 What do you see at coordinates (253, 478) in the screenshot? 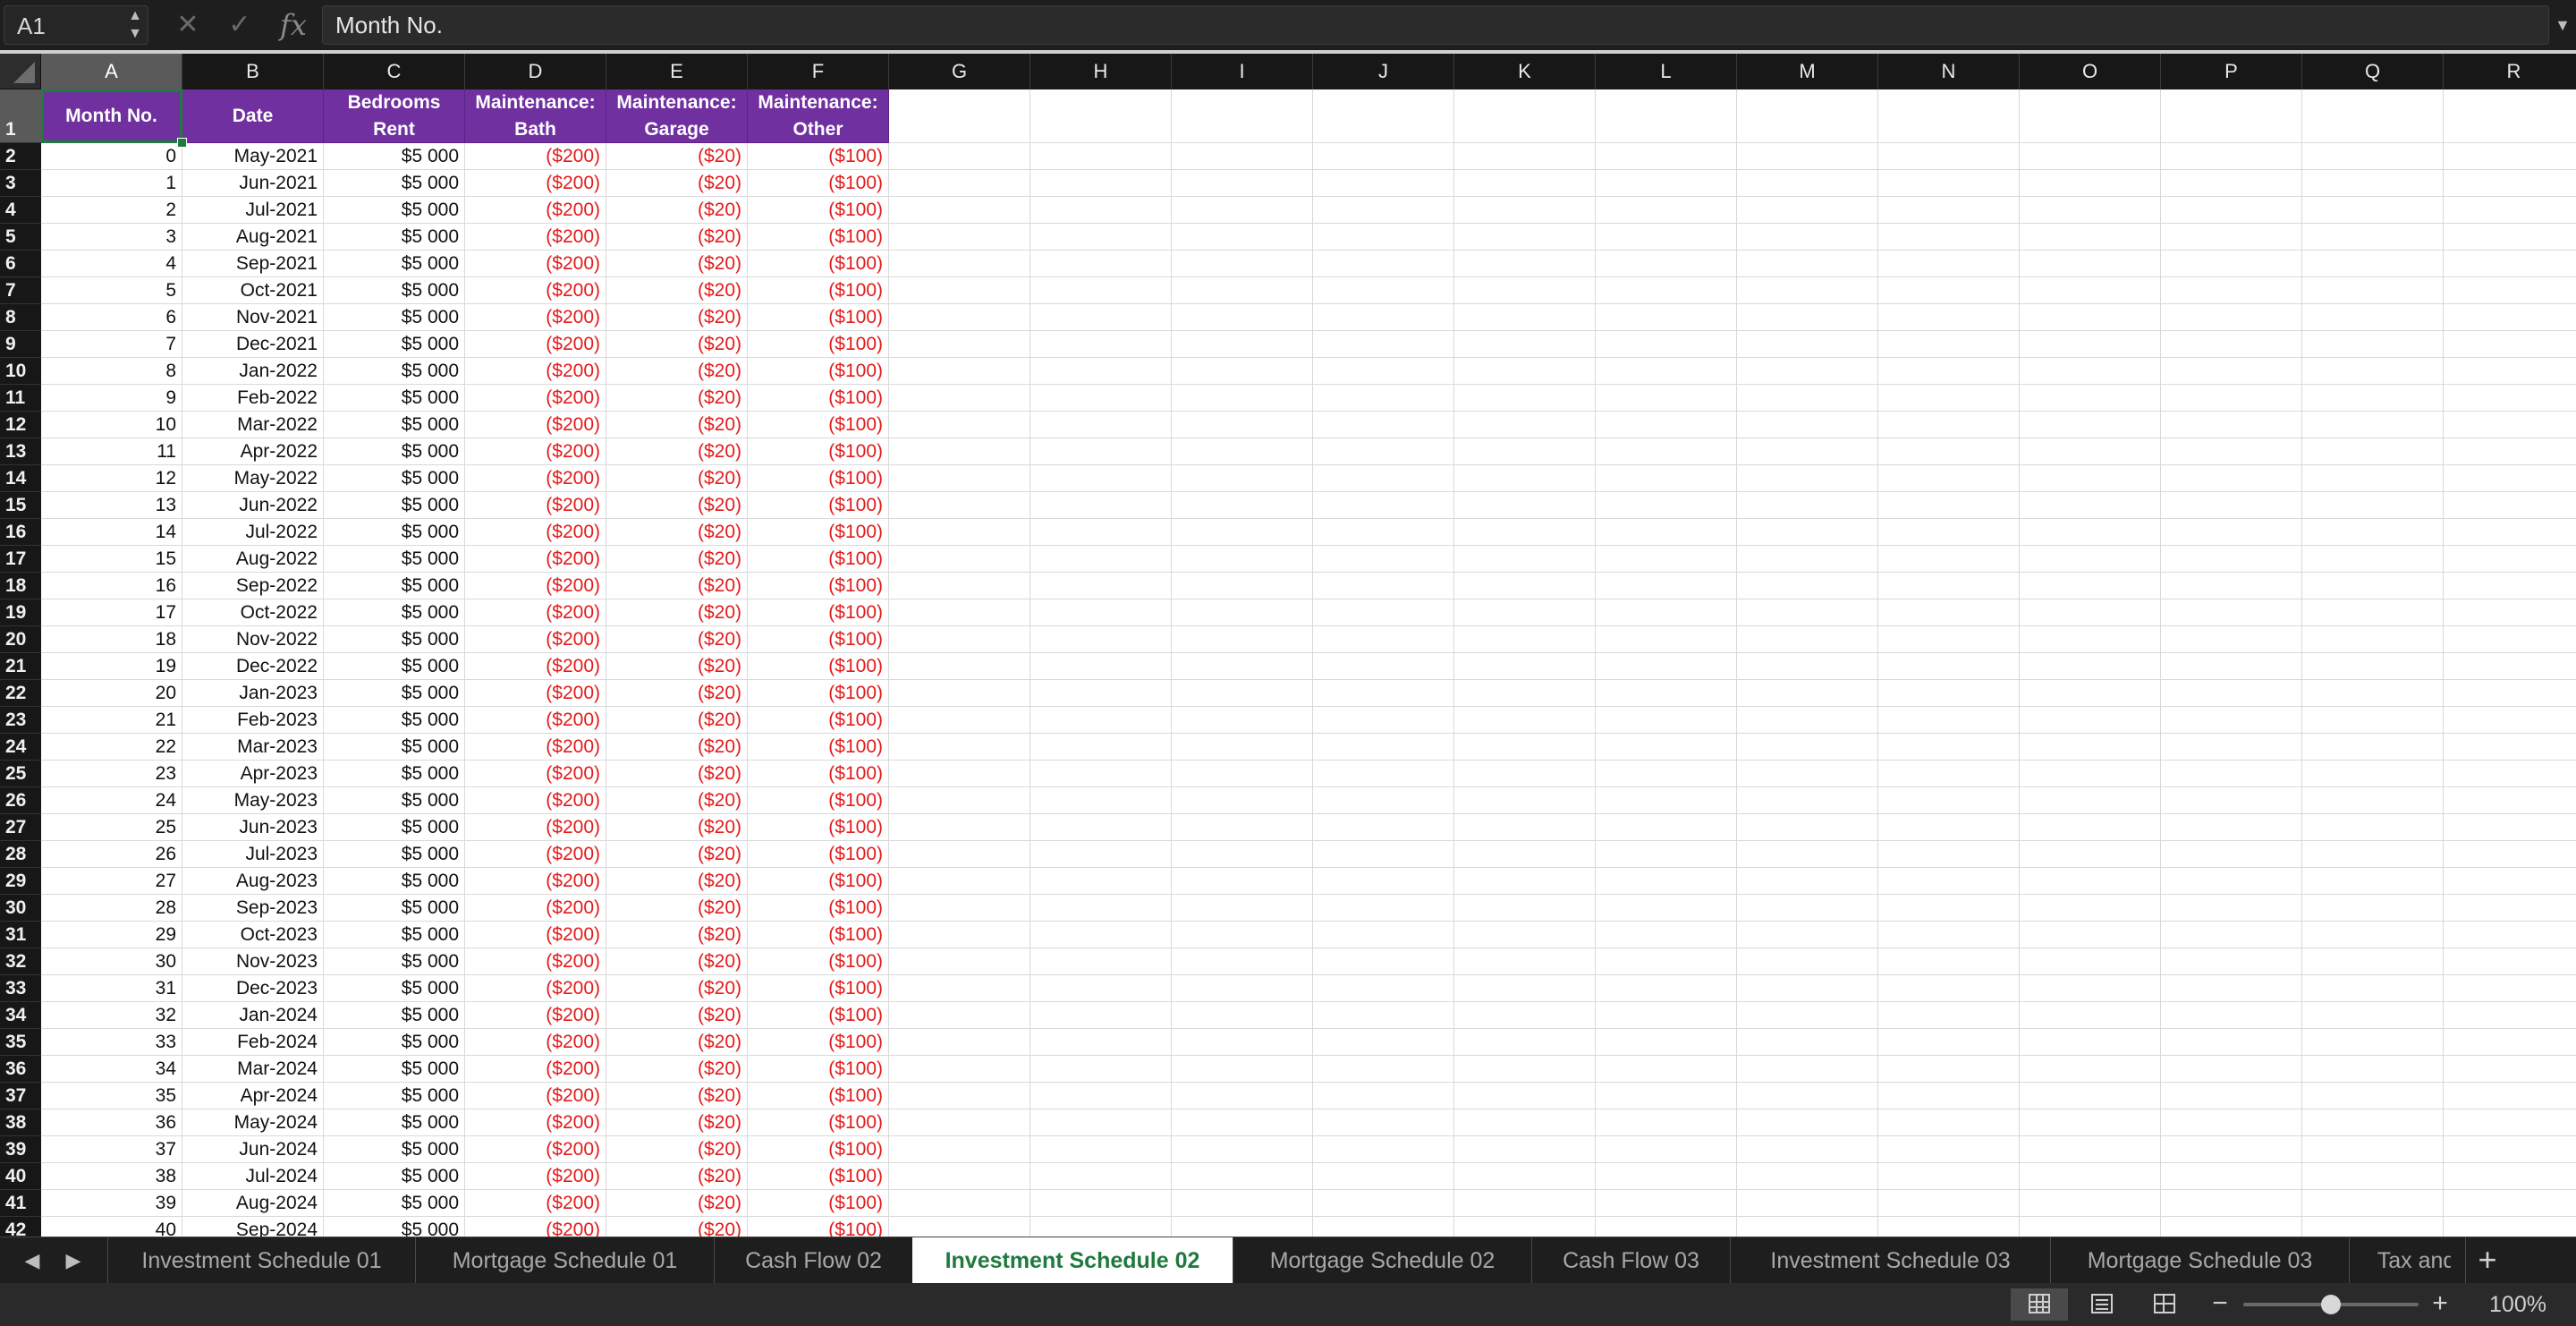
I see `cell-b14: May-2022` at bounding box center [253, 478].